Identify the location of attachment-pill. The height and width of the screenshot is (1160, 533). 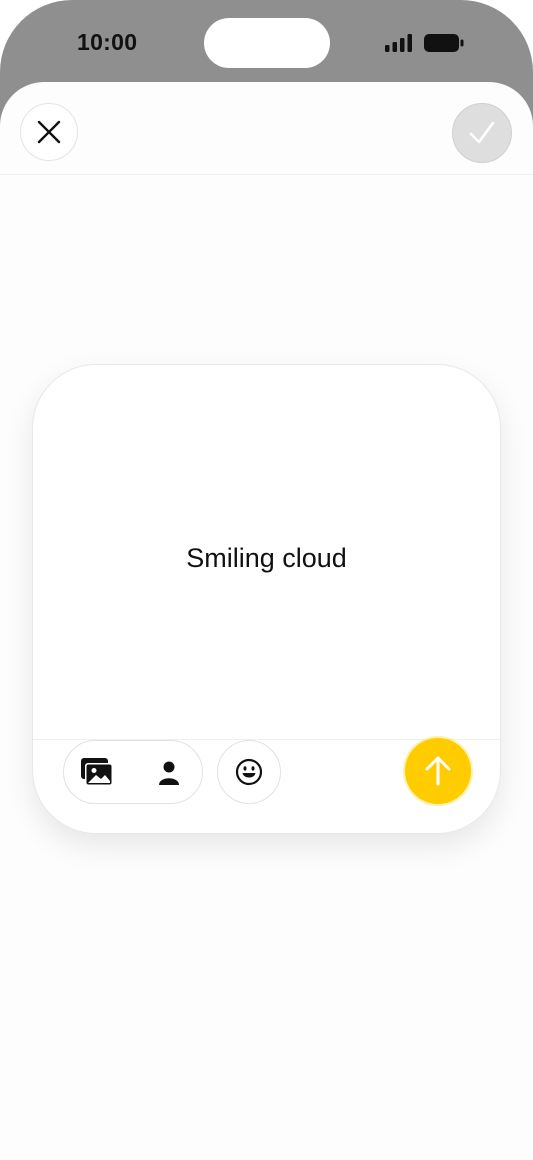
(133, 772).